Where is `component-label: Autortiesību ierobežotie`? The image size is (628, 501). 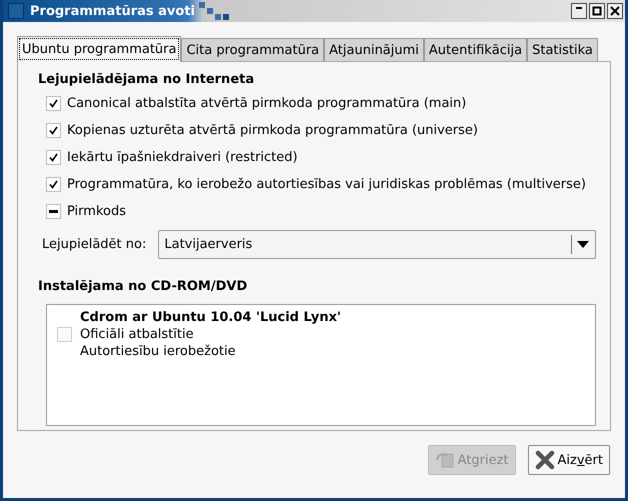
component-label: Autortiesību ierobežotie is located at coordinates (158, 351).